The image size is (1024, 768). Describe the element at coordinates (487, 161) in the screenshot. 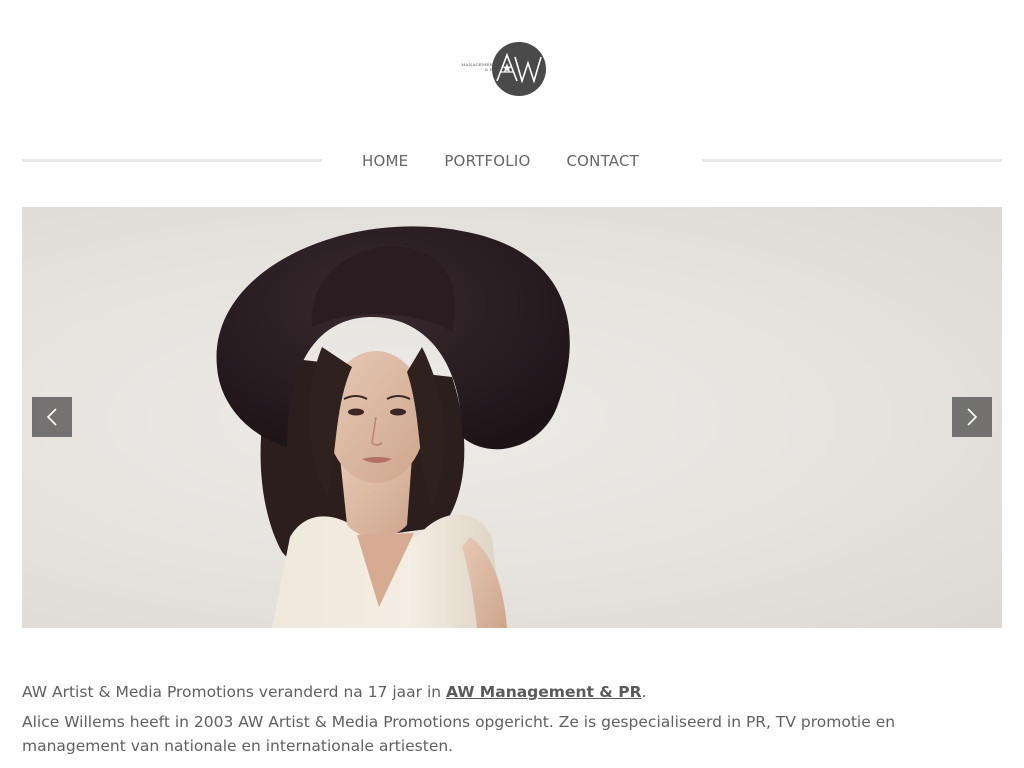

I see `nav-item-portfolio: PORTFOLIO` at that location.